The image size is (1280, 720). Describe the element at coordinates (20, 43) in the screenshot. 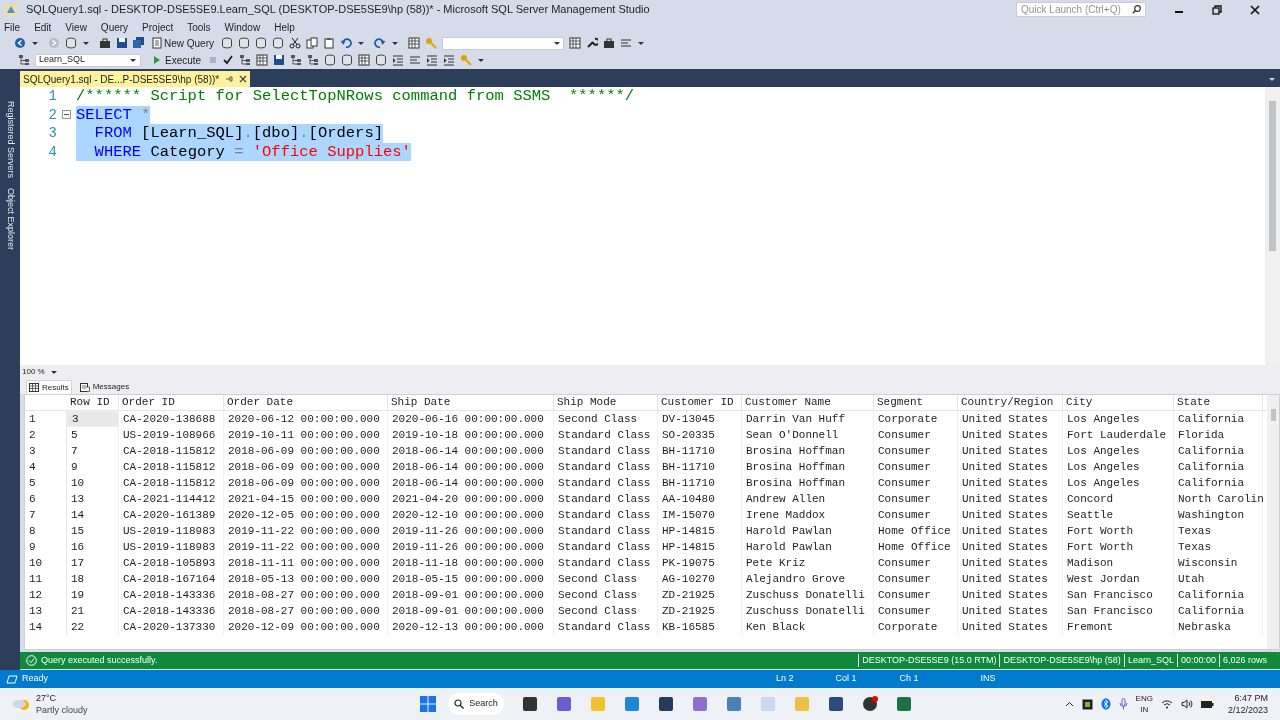

I see `back-icon` at that location.